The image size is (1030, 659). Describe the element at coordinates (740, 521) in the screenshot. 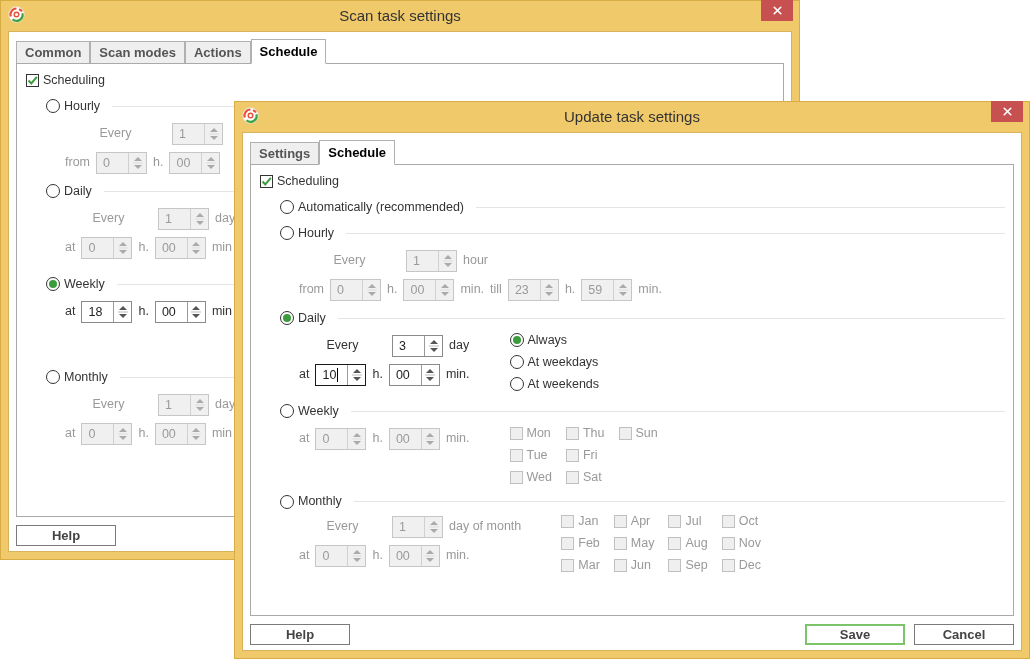

I see `checkbox: Oct` at that location.